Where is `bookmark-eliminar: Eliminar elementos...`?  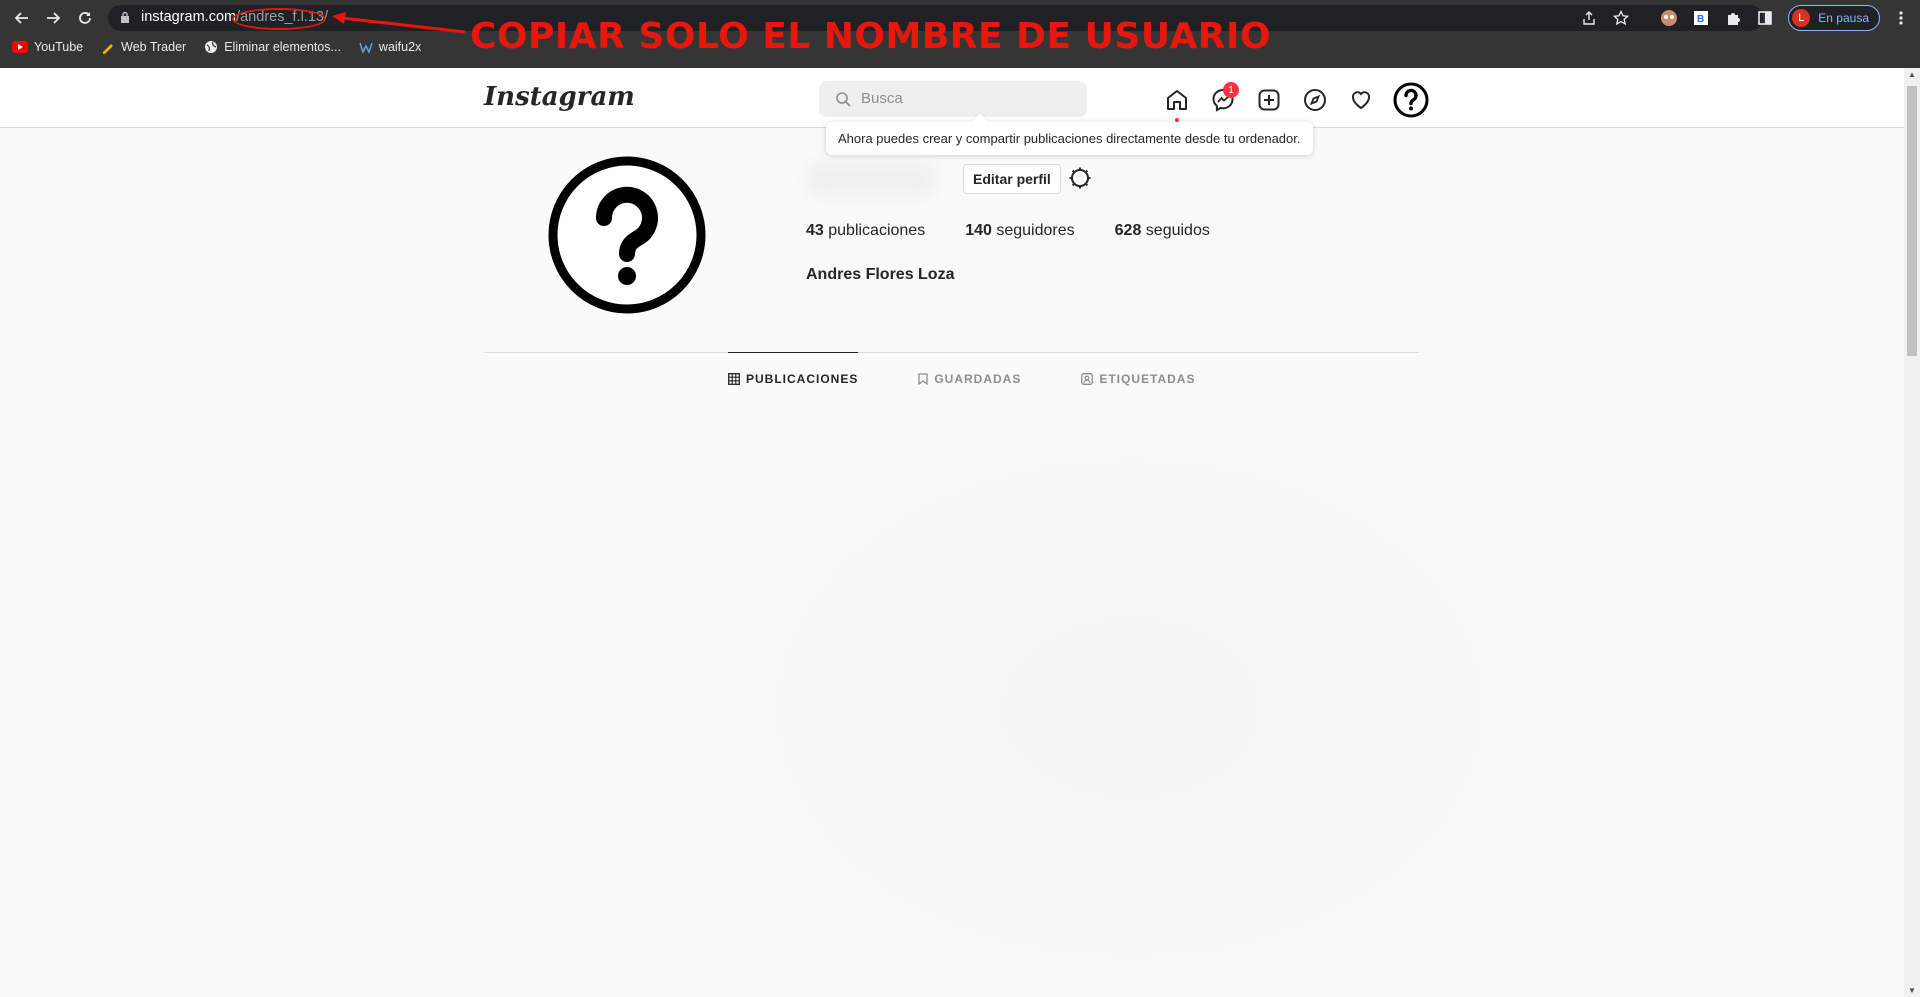 bookmark-eliminar: Eliminar elementos... is located at coordinates (272, 47).